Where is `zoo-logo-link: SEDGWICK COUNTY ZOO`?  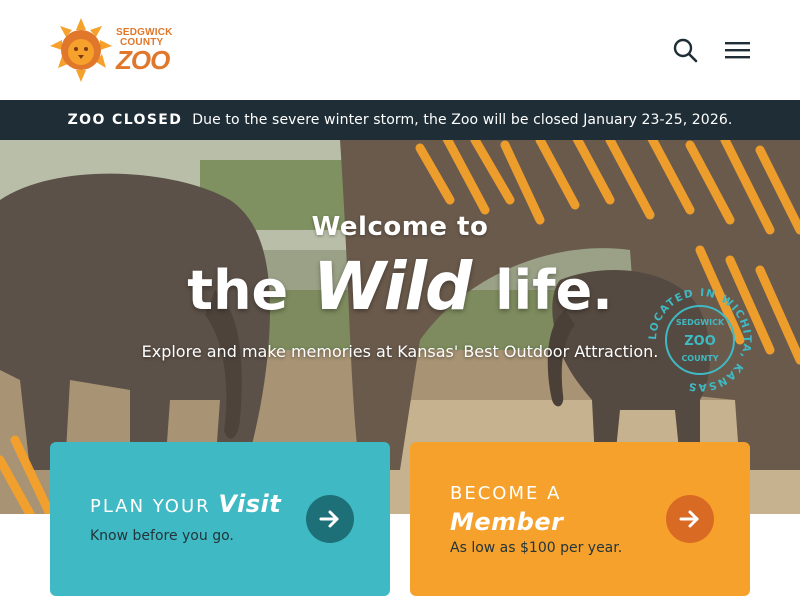 zoo-logo-link: SEDGWICK COUNTY ZOO is located at coordinates (120, 50).